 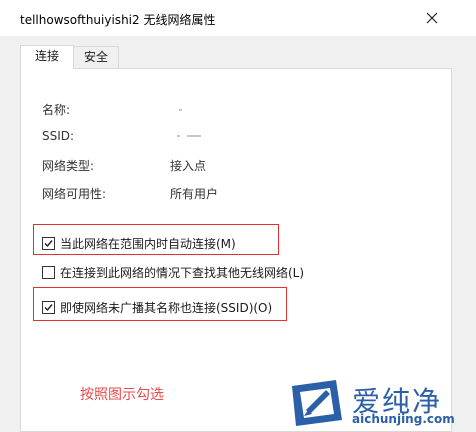 What do you see at coordinates (317, 403) in the screenshot?
I see `brand-logo-icon` at bounding box center [317, 403].